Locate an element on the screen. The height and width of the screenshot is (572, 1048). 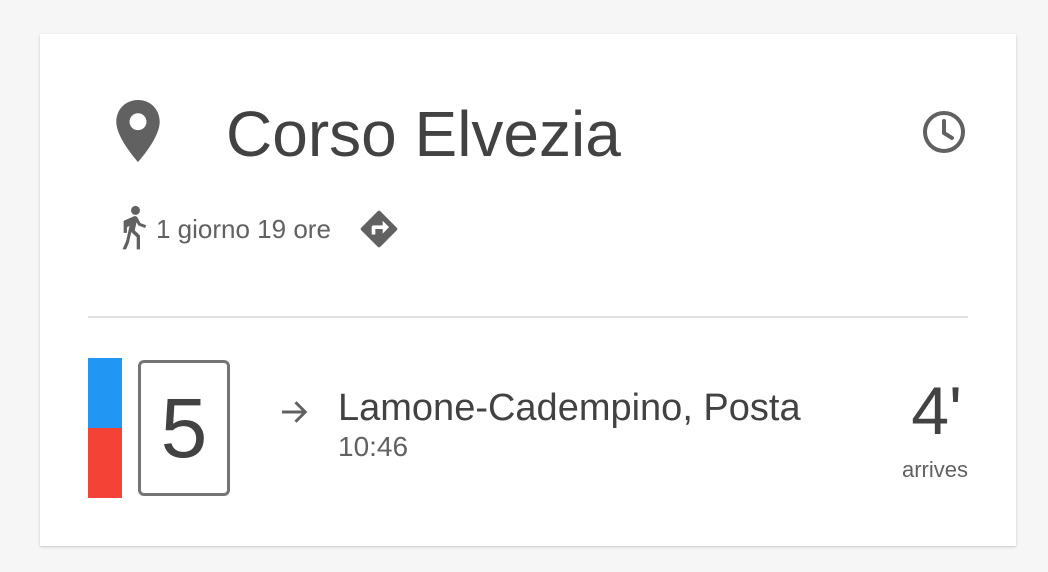
line-number-badge: 5 is located at coordinates (184, 428).